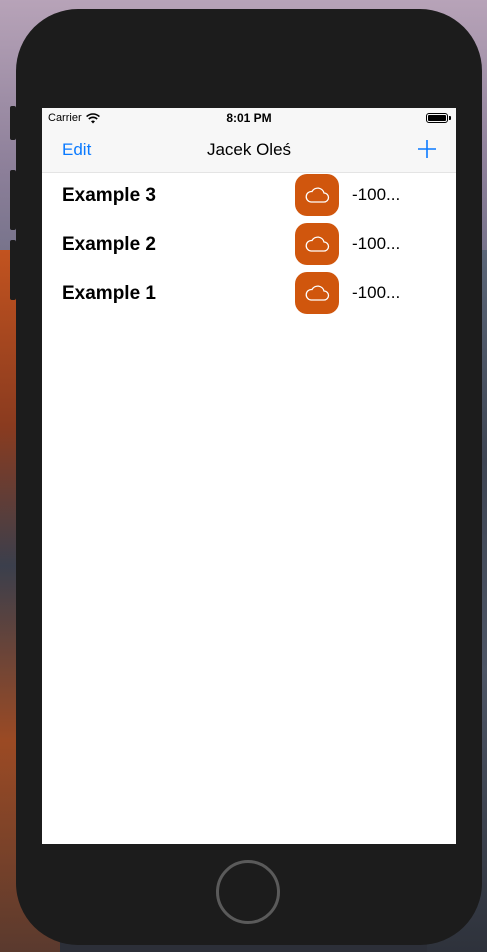  I want to click on page-title: Jacek Oleś, so click(249, 149).